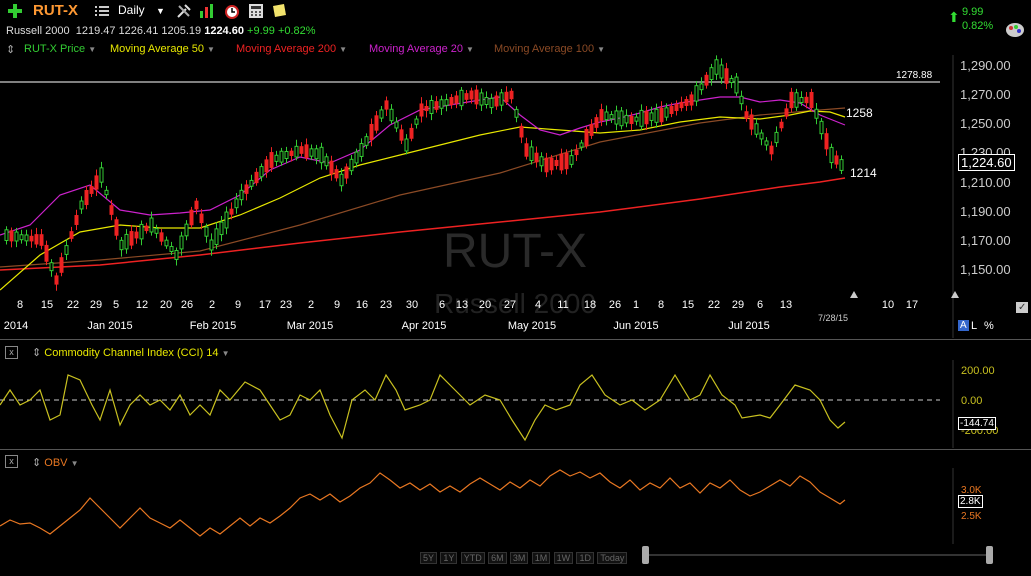 This screenshot has height=576, width=1031. Describe the element at coordinates (541, 558) in the screenshot. I see `range-1m-button: 1M` at that location.